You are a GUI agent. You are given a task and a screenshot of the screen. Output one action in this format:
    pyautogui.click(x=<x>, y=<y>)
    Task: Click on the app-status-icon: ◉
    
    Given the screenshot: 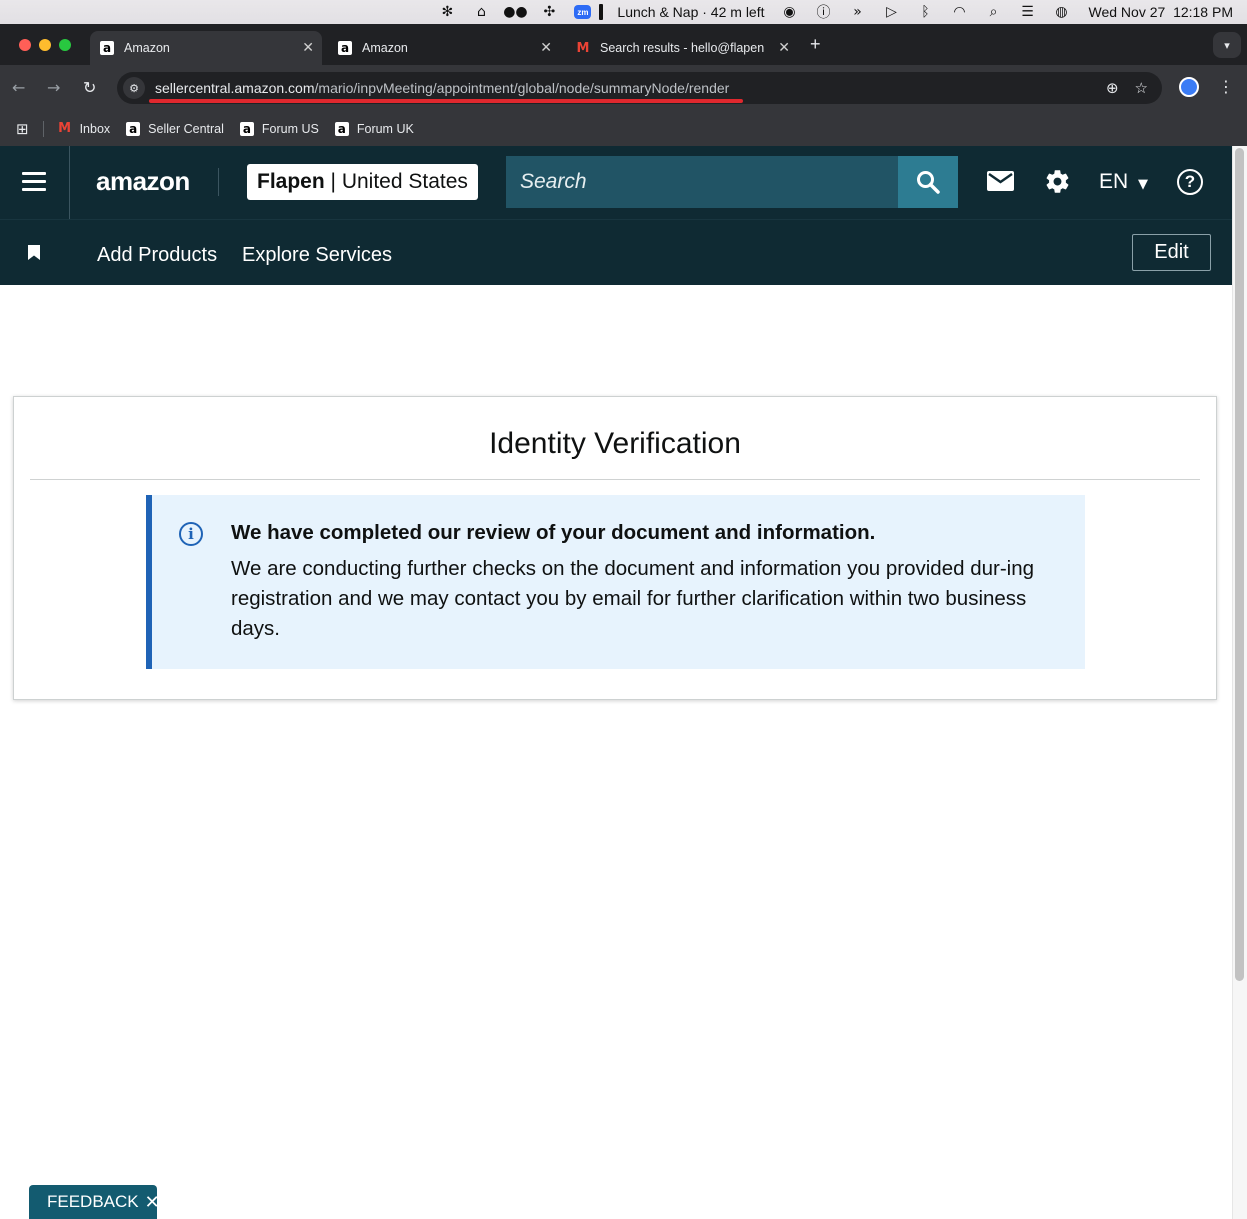 What is the action you would take?
    pyautogui.click(x=790, y=12)
    